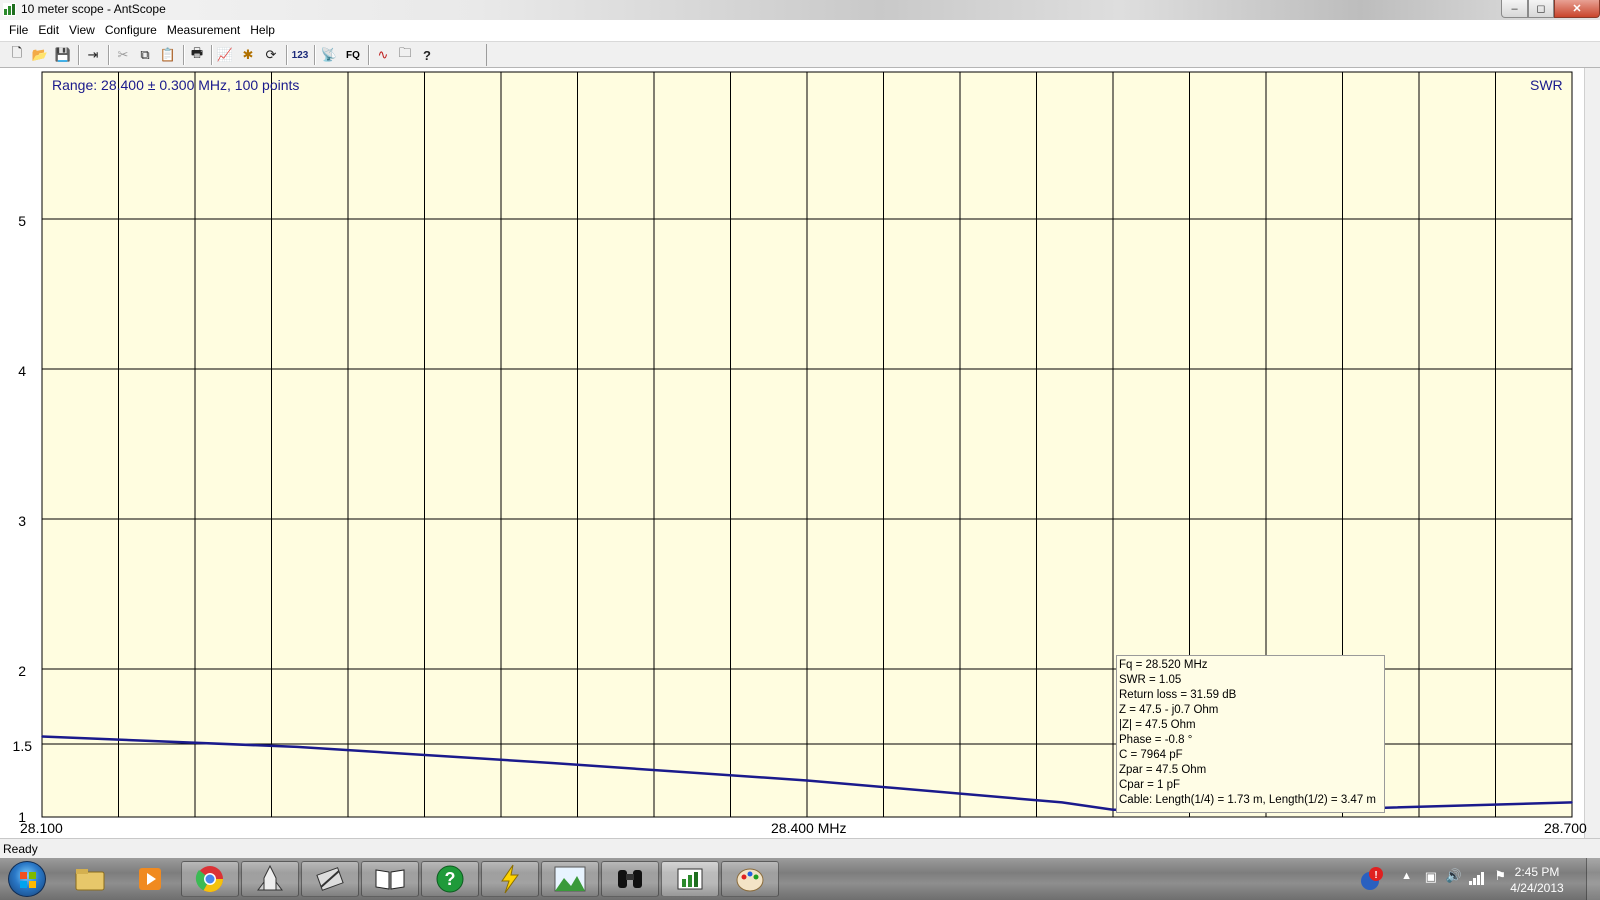 Image resolution: width=1600 pixels, height=900 pixels. What do you see at coordinates (22, 671) in the screenshot?
I see `y-tick-label: 2` at bounding box center [22, 671].